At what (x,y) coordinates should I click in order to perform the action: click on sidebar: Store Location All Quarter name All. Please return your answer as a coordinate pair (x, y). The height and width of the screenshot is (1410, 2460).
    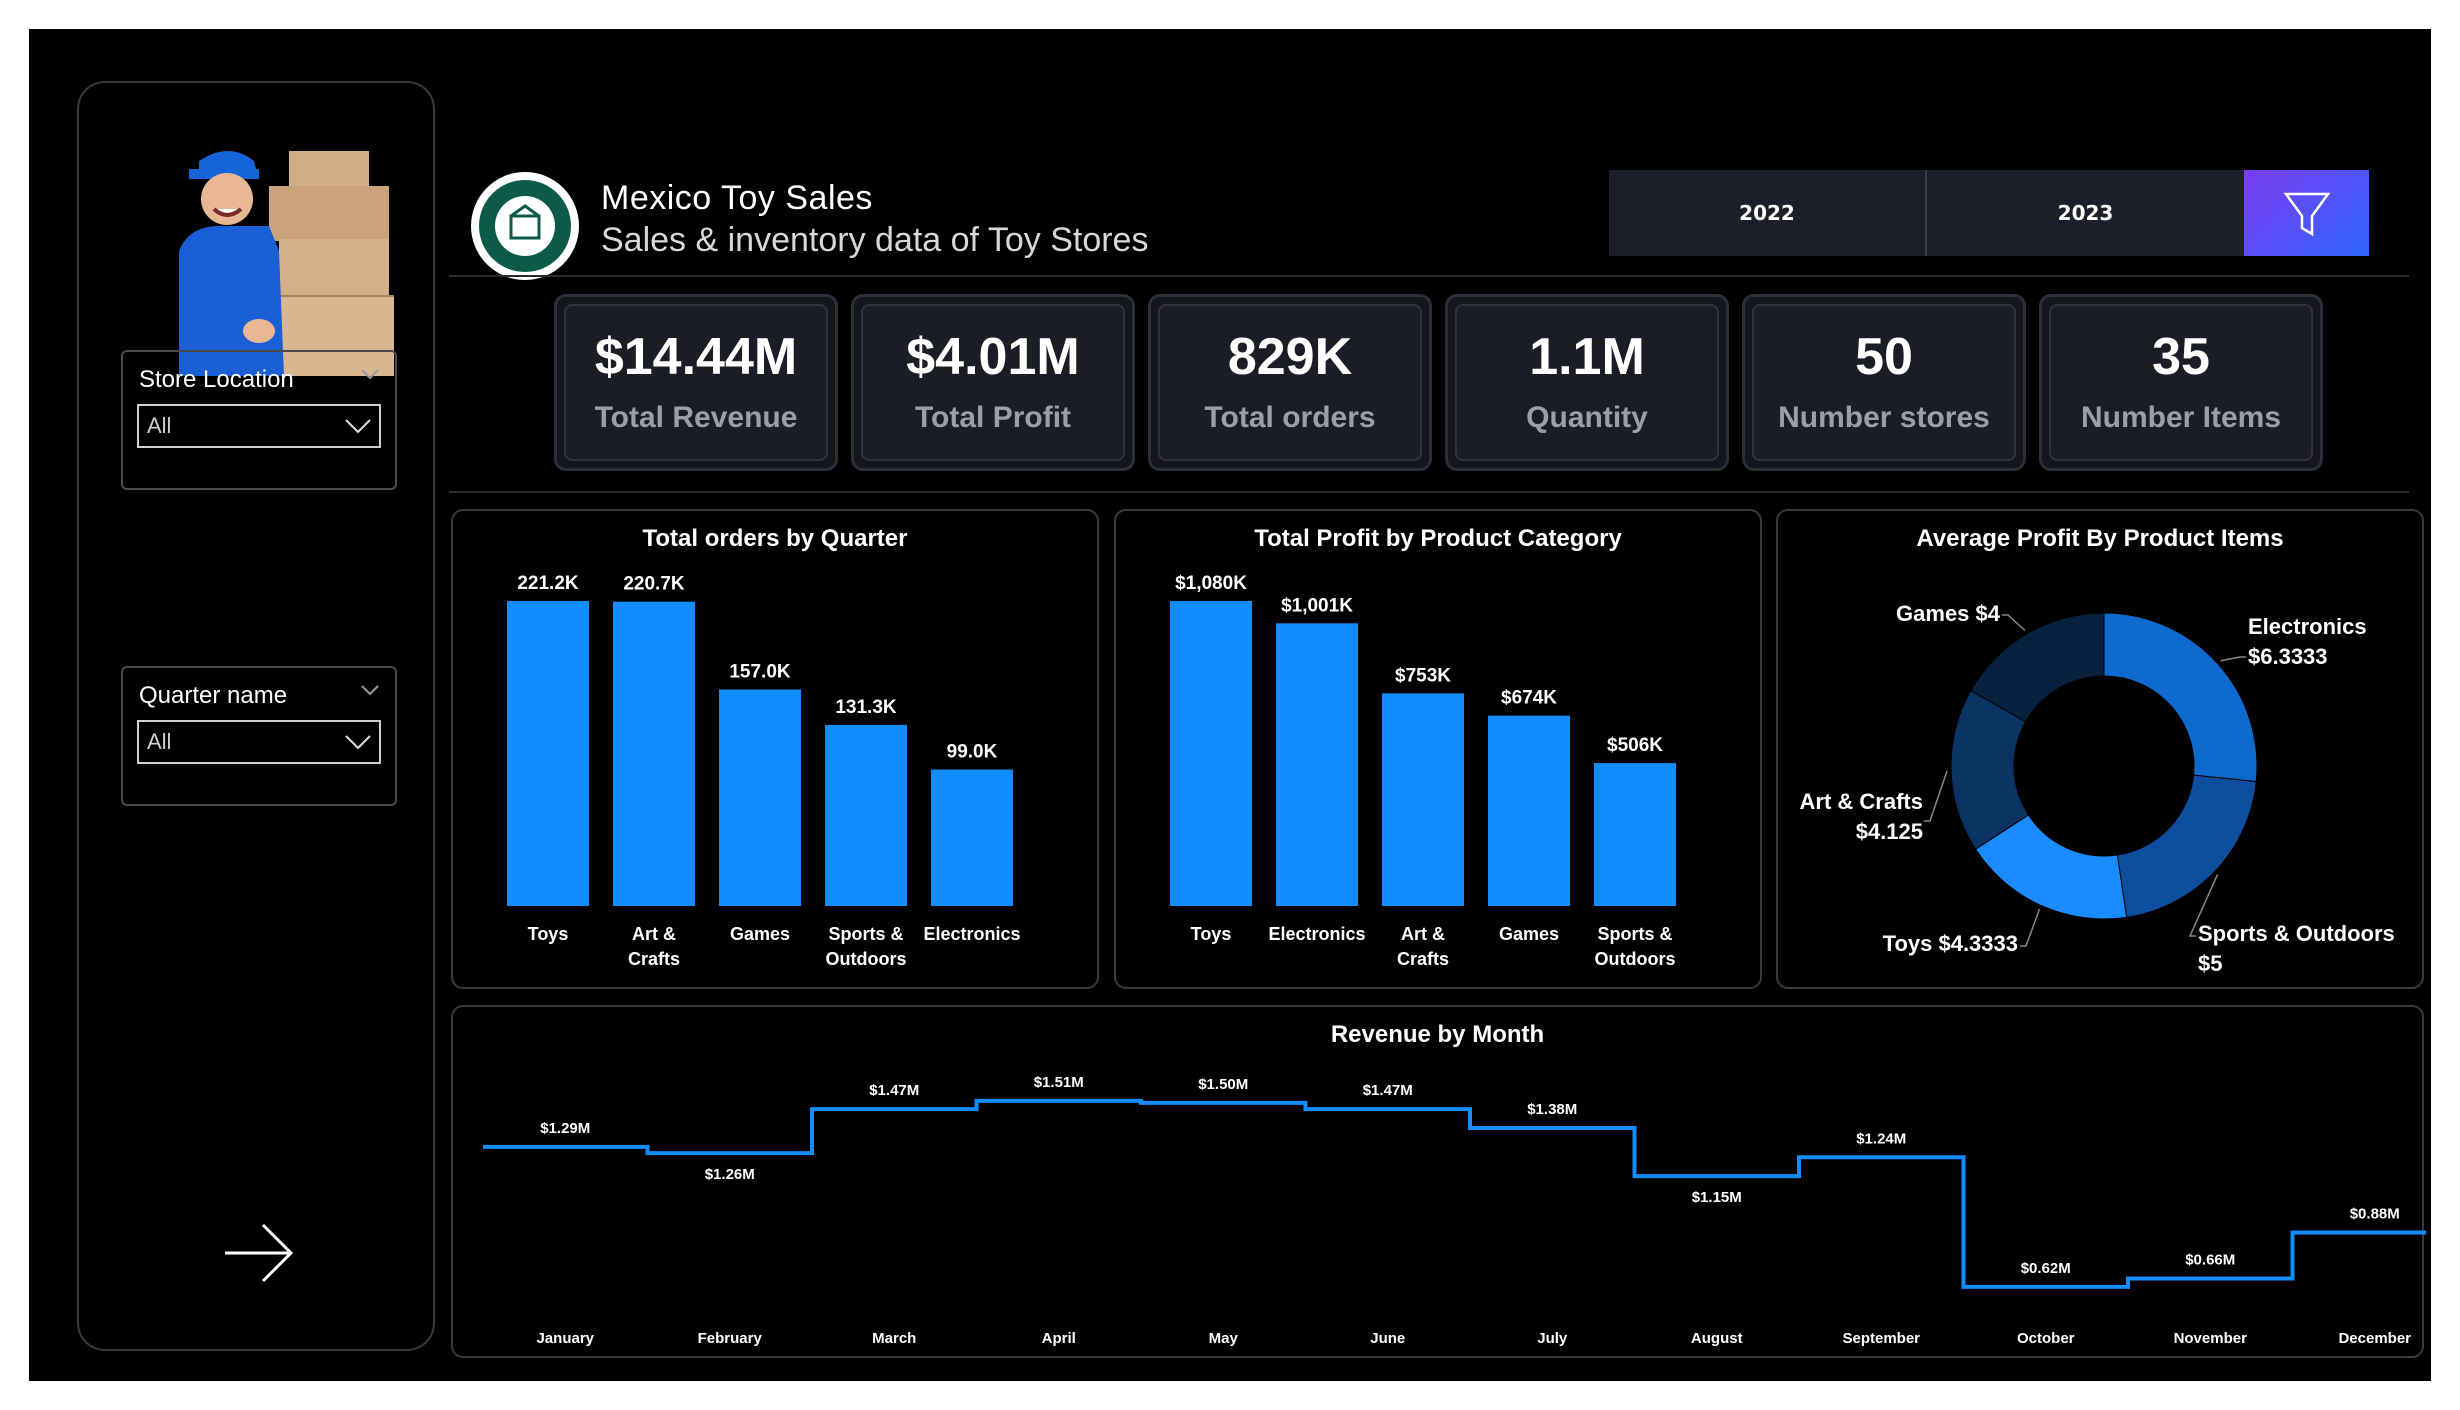
    Looking at the image, I should click on (256, 716).